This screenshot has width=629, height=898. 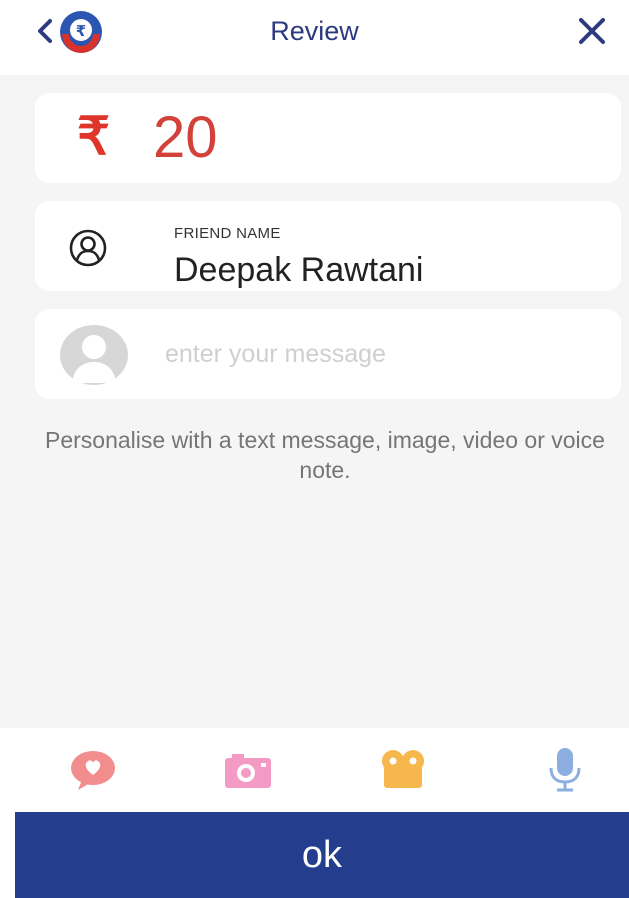 I want to click on message-card, so click(x=328, y=354).